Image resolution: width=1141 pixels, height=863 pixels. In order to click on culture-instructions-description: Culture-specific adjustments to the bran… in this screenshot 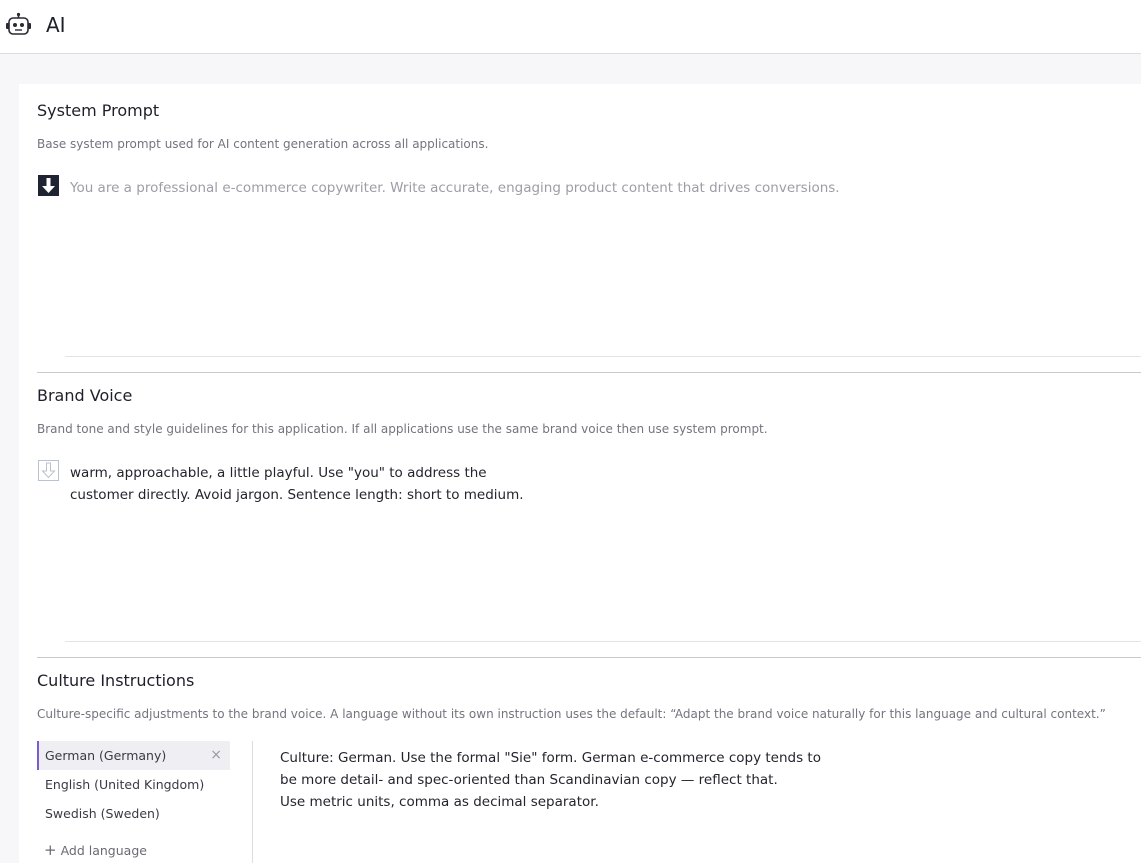, I will do `click(571, 714)`.